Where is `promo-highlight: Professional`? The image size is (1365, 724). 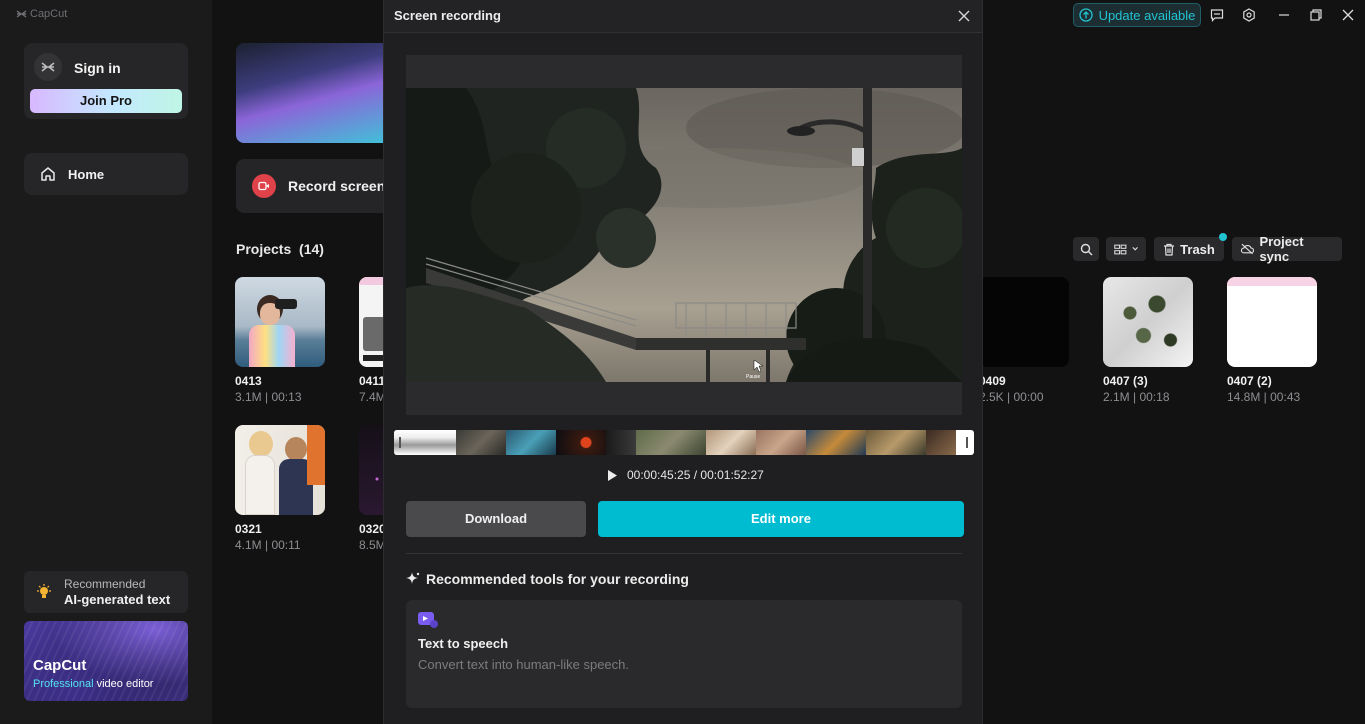 promo-highlight: Professional is located at coordinates (63, 684).